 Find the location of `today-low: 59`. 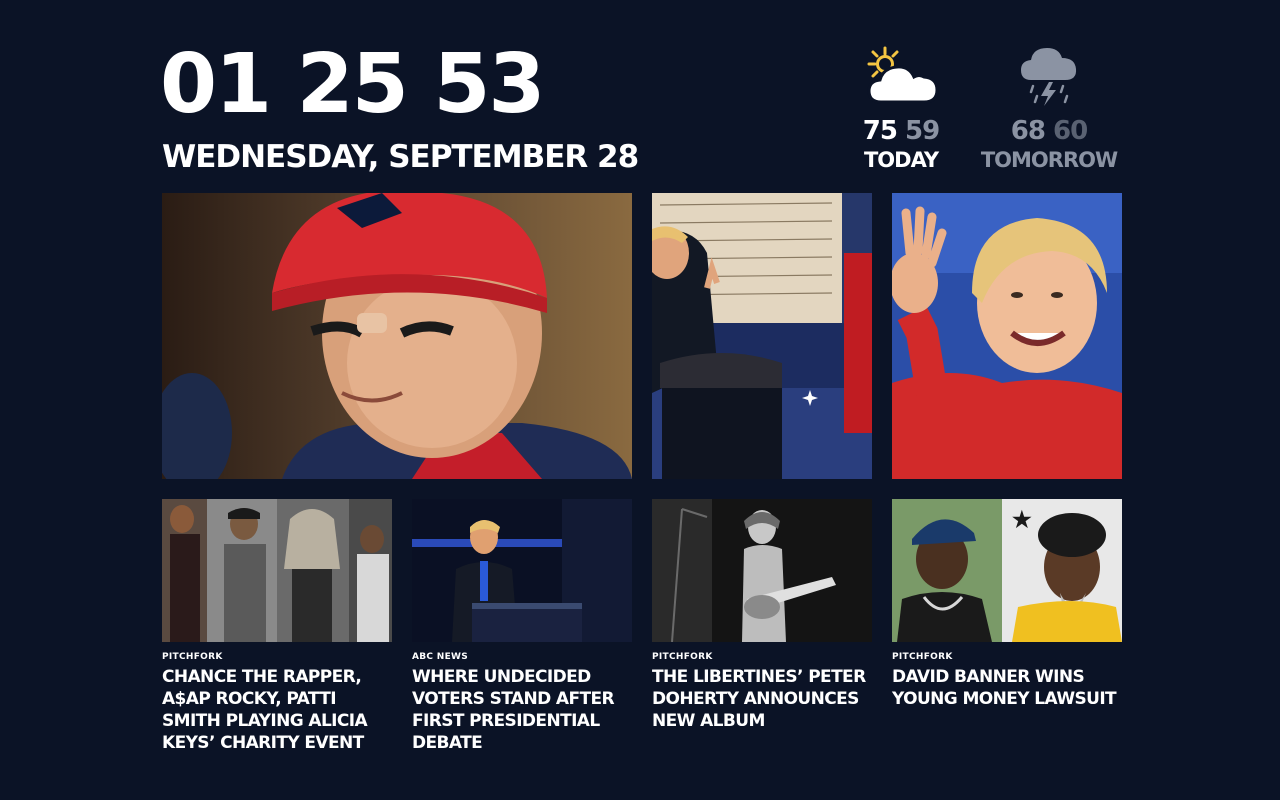

today-low: 59 is located at coordinates (922, 131).